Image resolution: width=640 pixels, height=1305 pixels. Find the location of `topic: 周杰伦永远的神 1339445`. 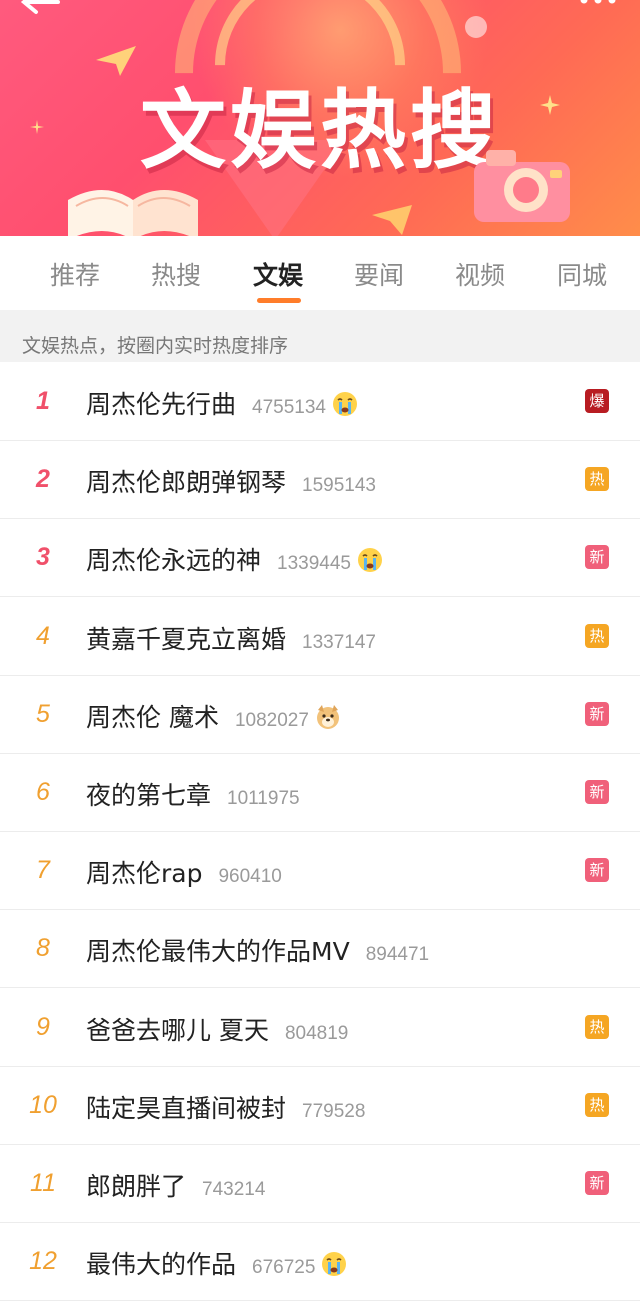

topic: 周杰伦永远的神 1339445 is located at coordinates (234, 559).